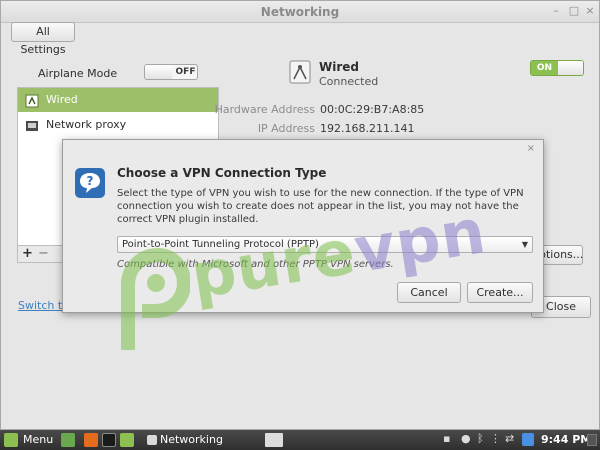 The image size is (600, 450). I want to click on sidebar-item-network-proxy: Network proxy, so click(118, 125).